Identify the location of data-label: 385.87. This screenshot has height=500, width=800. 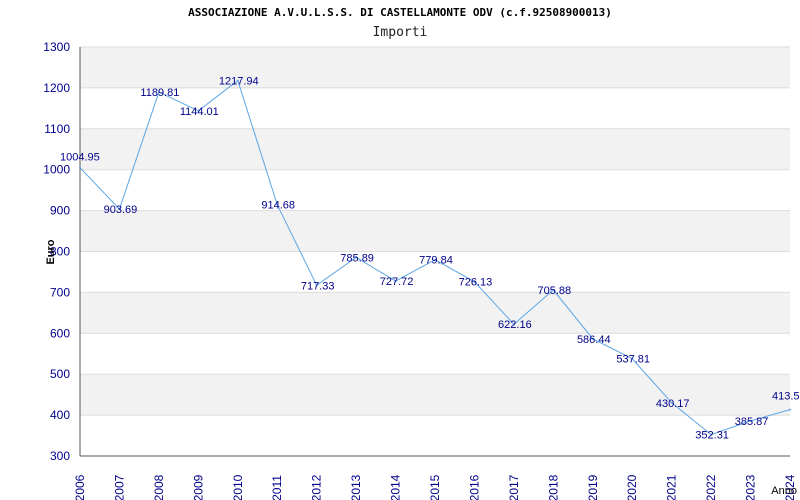
(752, 422).